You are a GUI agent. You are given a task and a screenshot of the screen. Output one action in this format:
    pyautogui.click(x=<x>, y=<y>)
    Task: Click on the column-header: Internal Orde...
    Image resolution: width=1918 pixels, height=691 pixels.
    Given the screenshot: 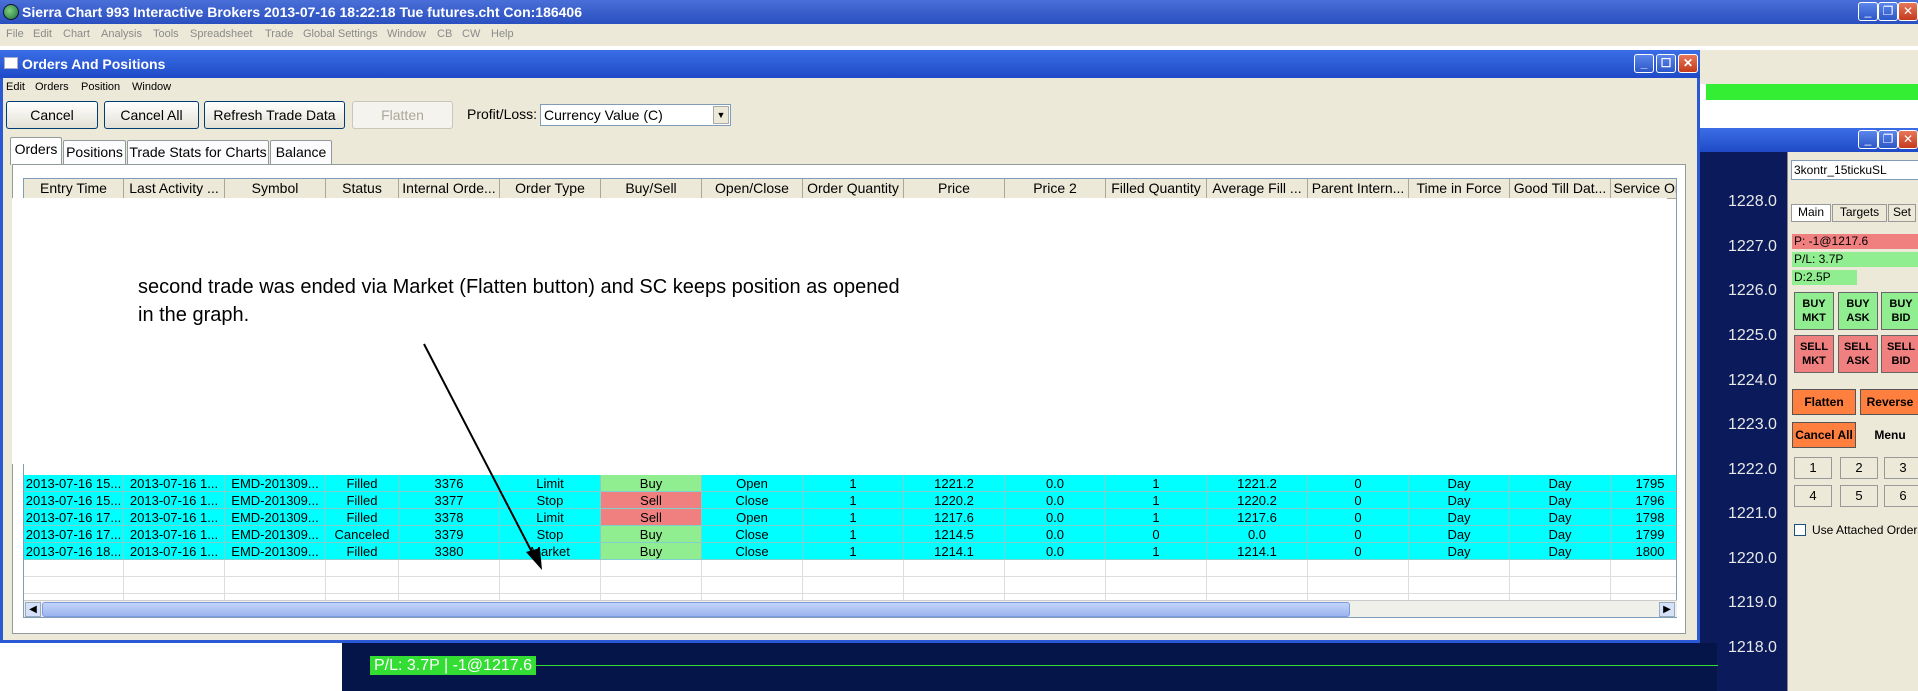 What is the action you would take?
    pyautogui.click(x=449, y=189)
    